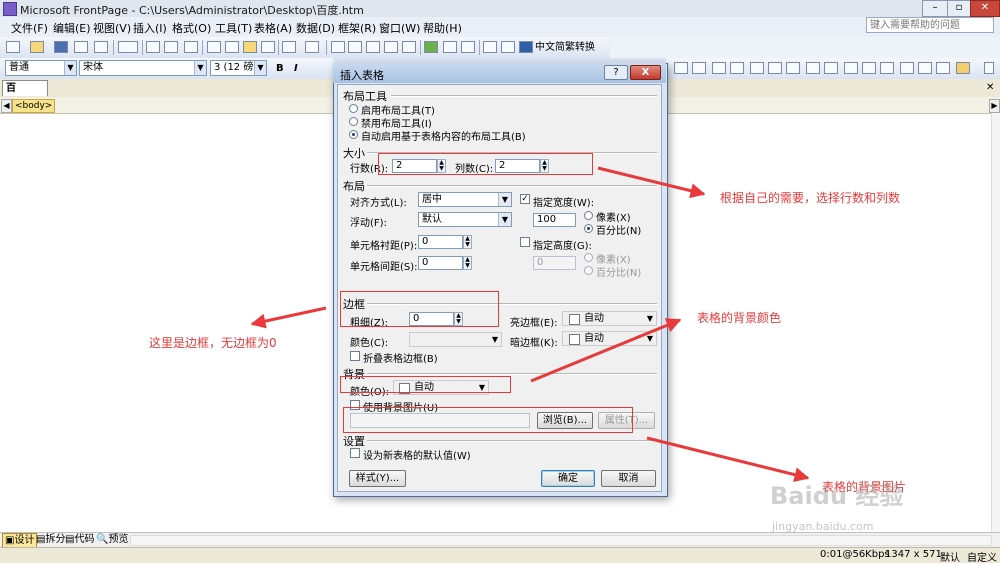  Describe the element at coordinates (855, 554) in the screenshot. I see `status-download-speed: 0:01@56Kbps` at that location.